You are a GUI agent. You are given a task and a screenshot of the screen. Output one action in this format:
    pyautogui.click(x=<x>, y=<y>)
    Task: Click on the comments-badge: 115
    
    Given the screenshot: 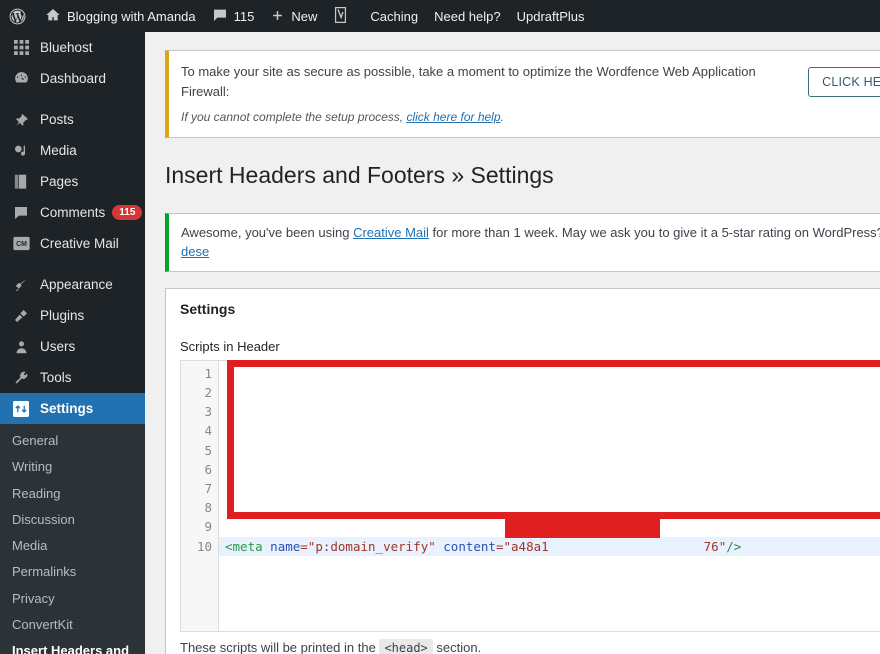 What is the action you would take?
    pyautogui.click(x=127, y=212)
    